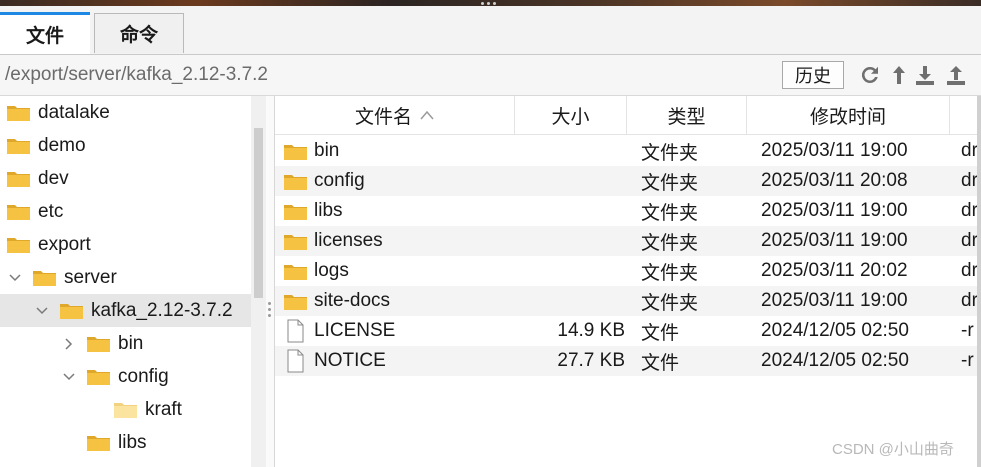 The width and height of the screenshot is (981, 467). Describe the element at coordinates (834, 270) in the screenshot. I see `file-modified: 2025/03/11 20:02` at that location.